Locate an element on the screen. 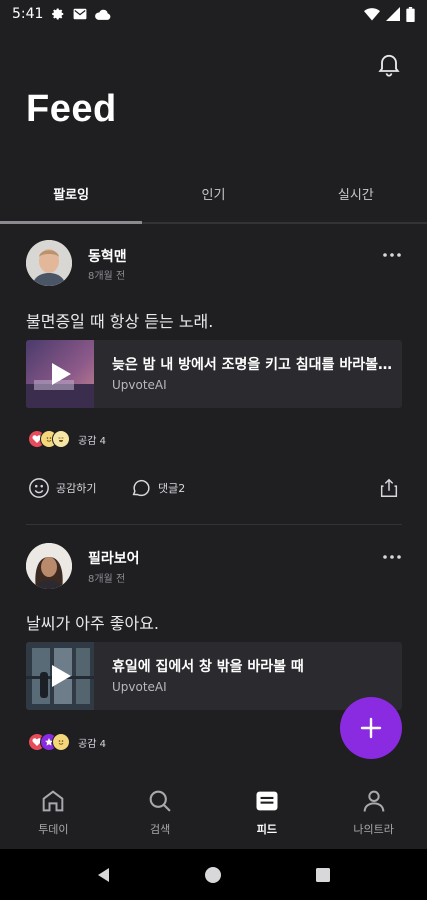  feed-tabs: 팔로잉 인기 실시간 is located at coordinates (213, 201).